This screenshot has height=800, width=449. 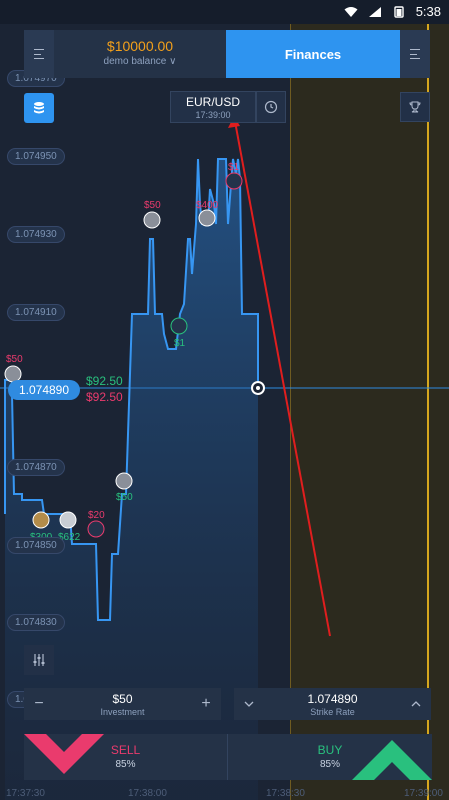 I want to click on investment-field: $50 Investment, so click(x=122, y=704).